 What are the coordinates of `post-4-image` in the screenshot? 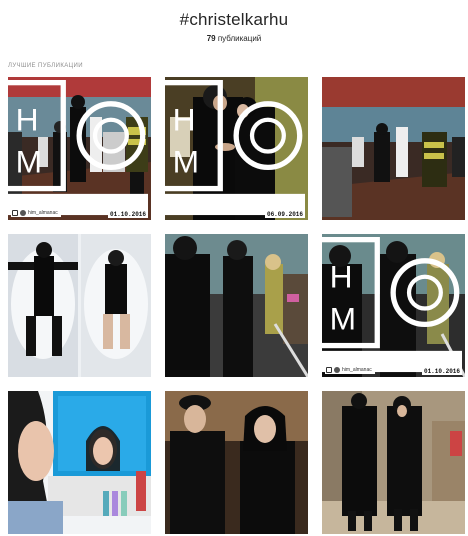 It's located at (79, 305).